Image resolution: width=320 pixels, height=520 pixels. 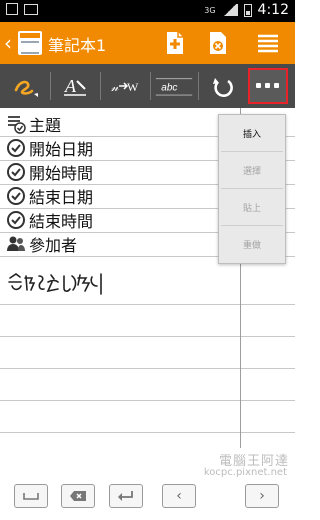 What do you see at coordinates (252, 207) in the screenshot?
I see `menu-item-paste: 貼上` at bounding box center [252, 207].